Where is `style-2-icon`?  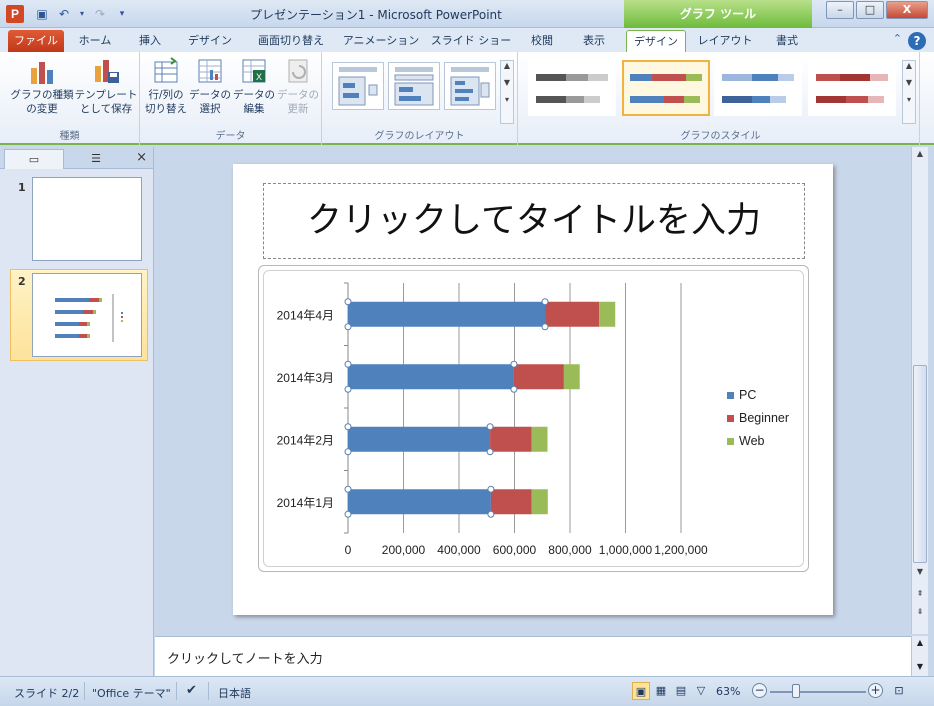
style-2-icon is located at coordinates (666, 88).